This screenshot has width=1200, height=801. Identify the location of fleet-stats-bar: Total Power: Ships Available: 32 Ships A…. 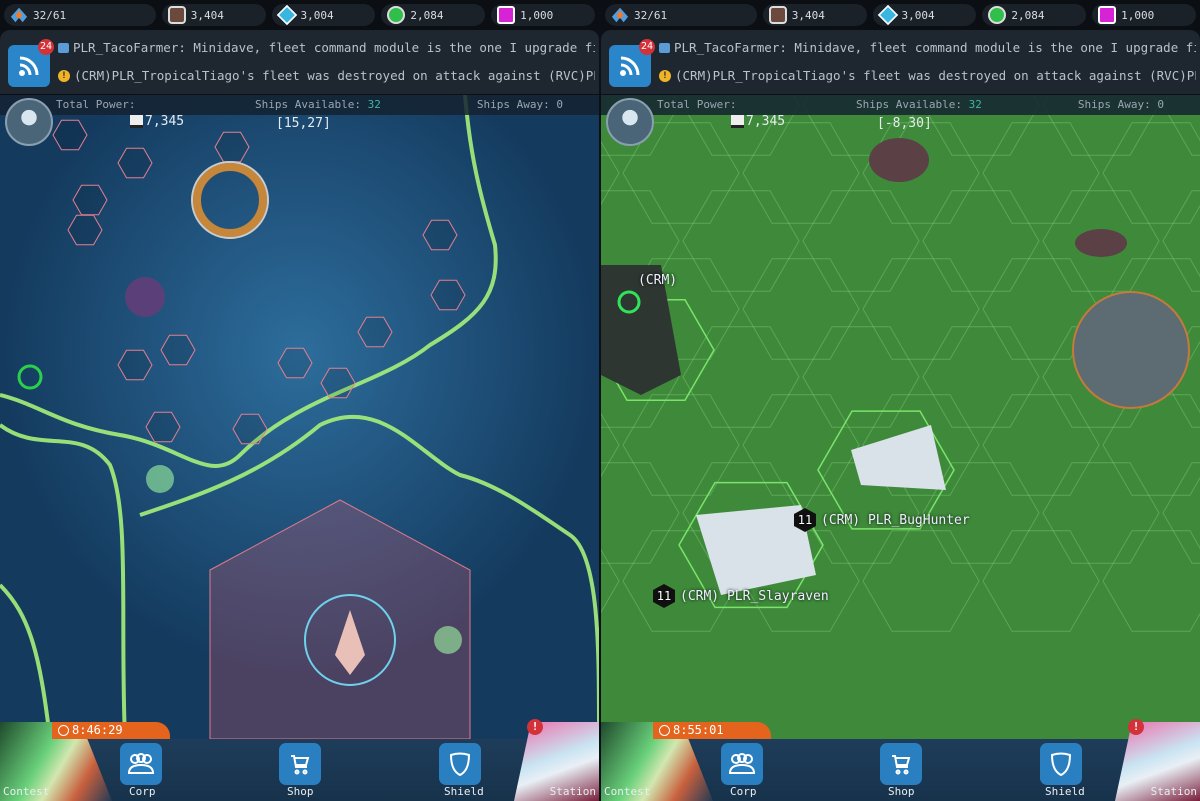
(900, 105).